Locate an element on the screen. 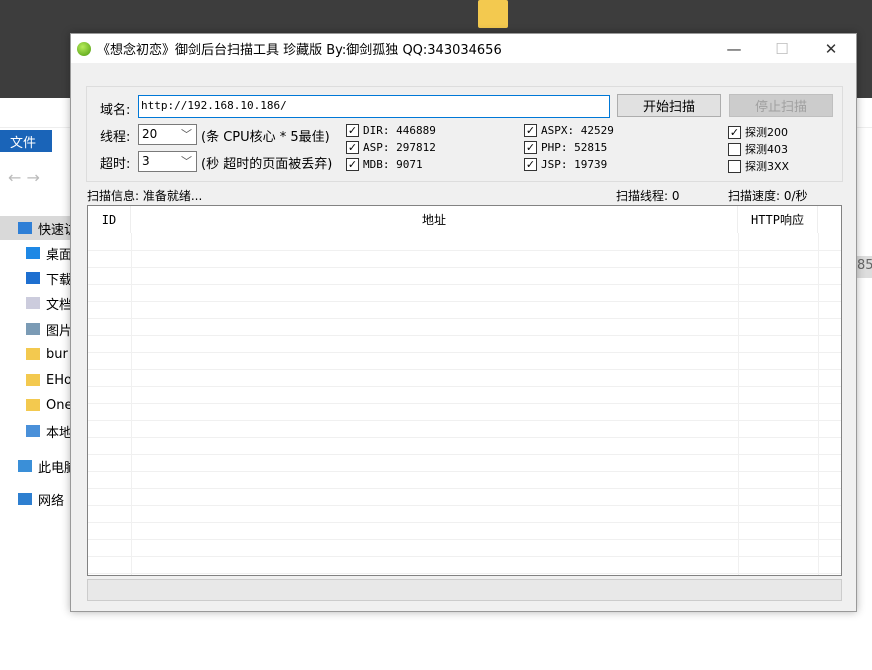 The width and height of the screenshot is (872, 670). download-icon is located at coordinates (33, 278).